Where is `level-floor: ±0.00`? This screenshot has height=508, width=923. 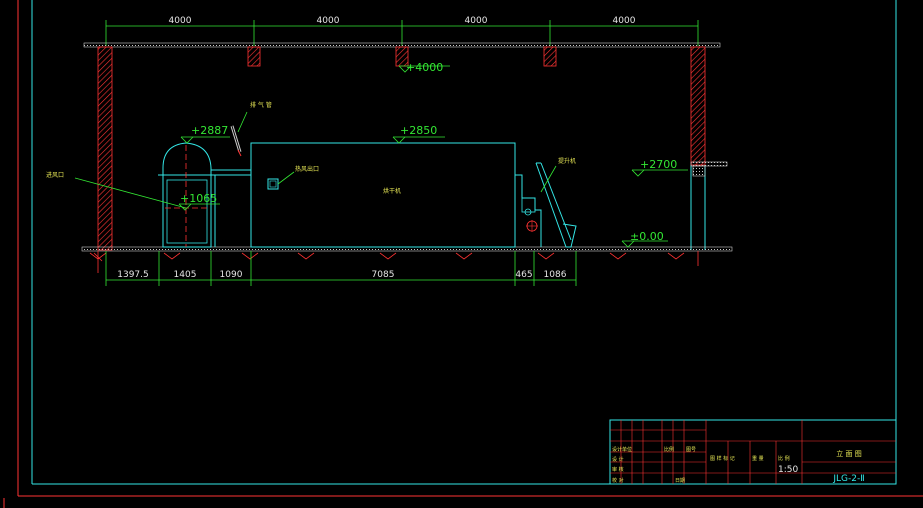
level-floor: ±0.00 is located at coordinates (644, 239).